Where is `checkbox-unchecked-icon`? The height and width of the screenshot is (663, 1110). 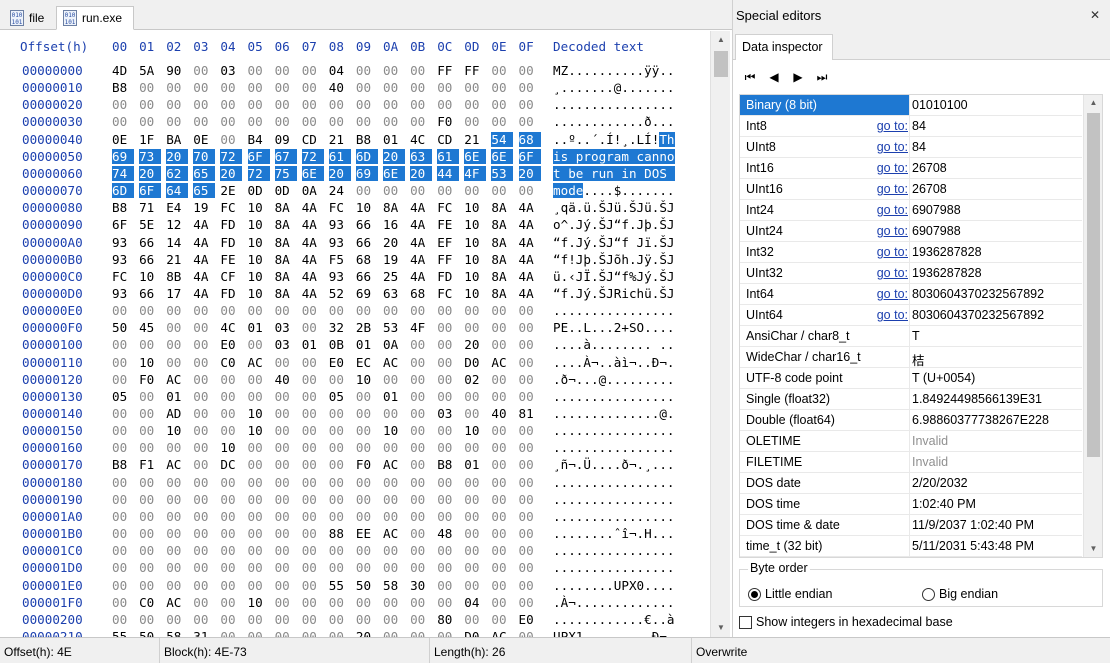 checkbox-unchecked-icon is located at coordinates (745, 622).